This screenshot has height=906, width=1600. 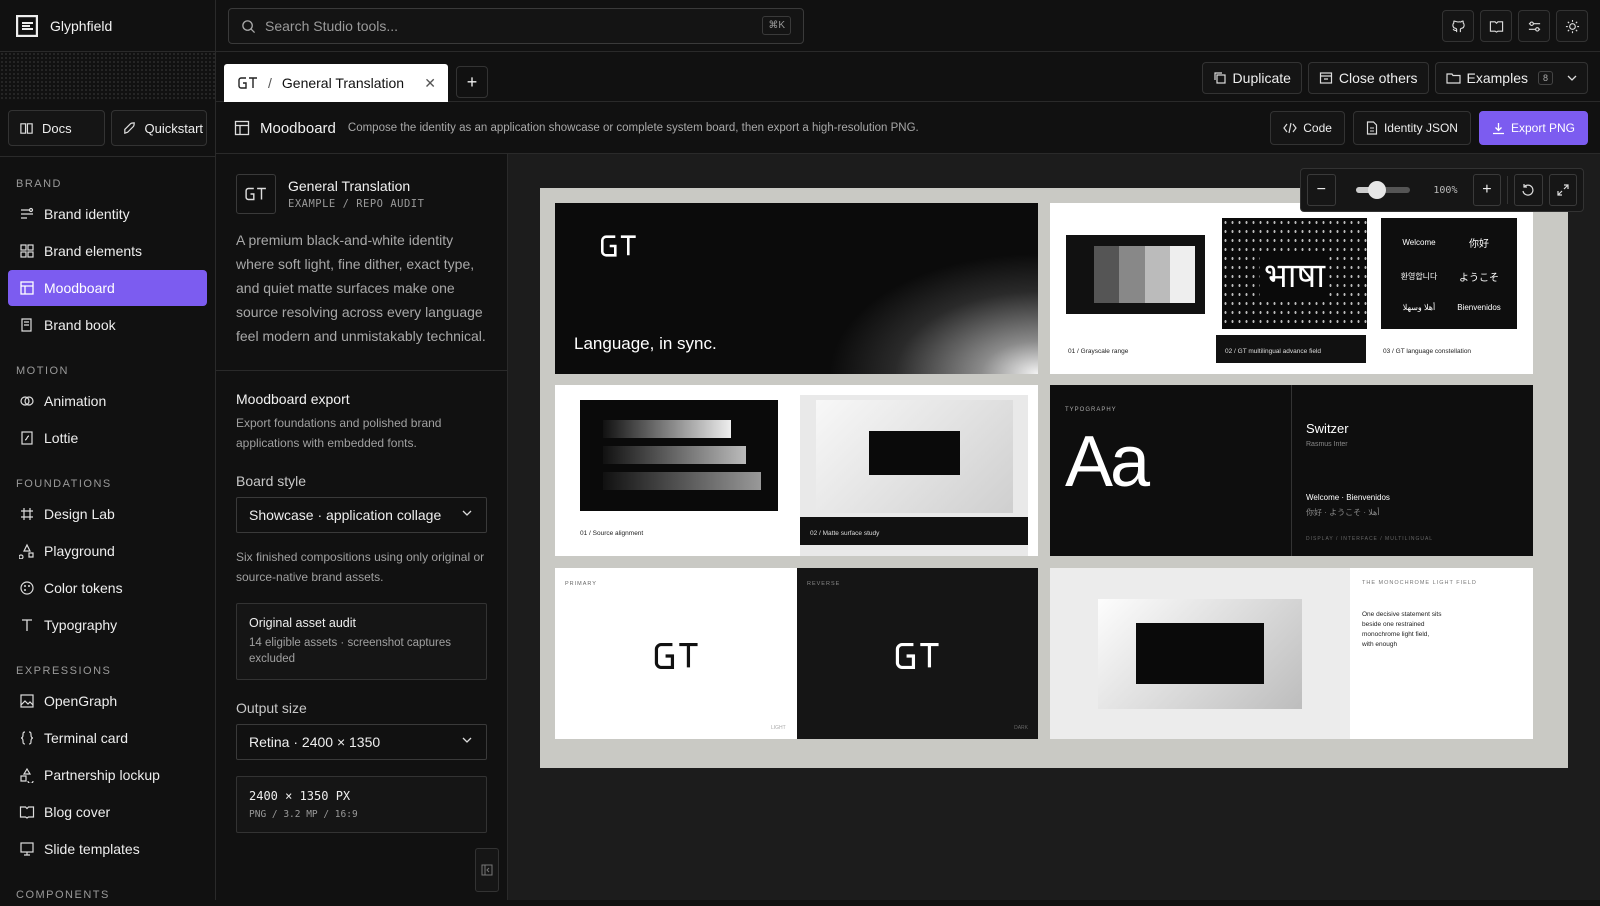 I want to click on sidebar-item-animation: Animation, so click(x=107, y=401).